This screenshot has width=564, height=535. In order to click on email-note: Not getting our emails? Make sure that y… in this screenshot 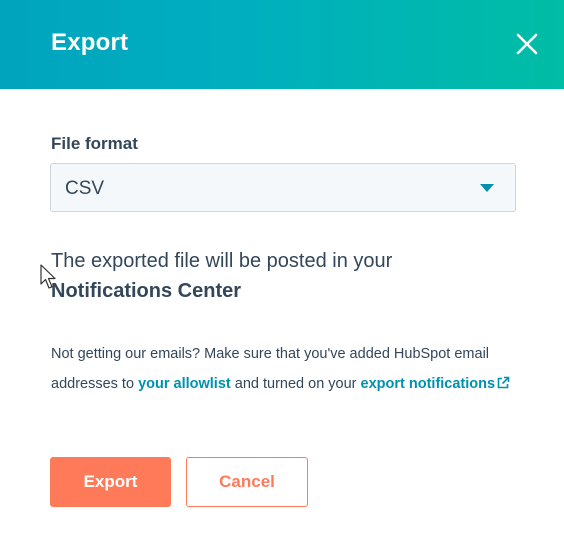, I will do `click(291, 369)`.